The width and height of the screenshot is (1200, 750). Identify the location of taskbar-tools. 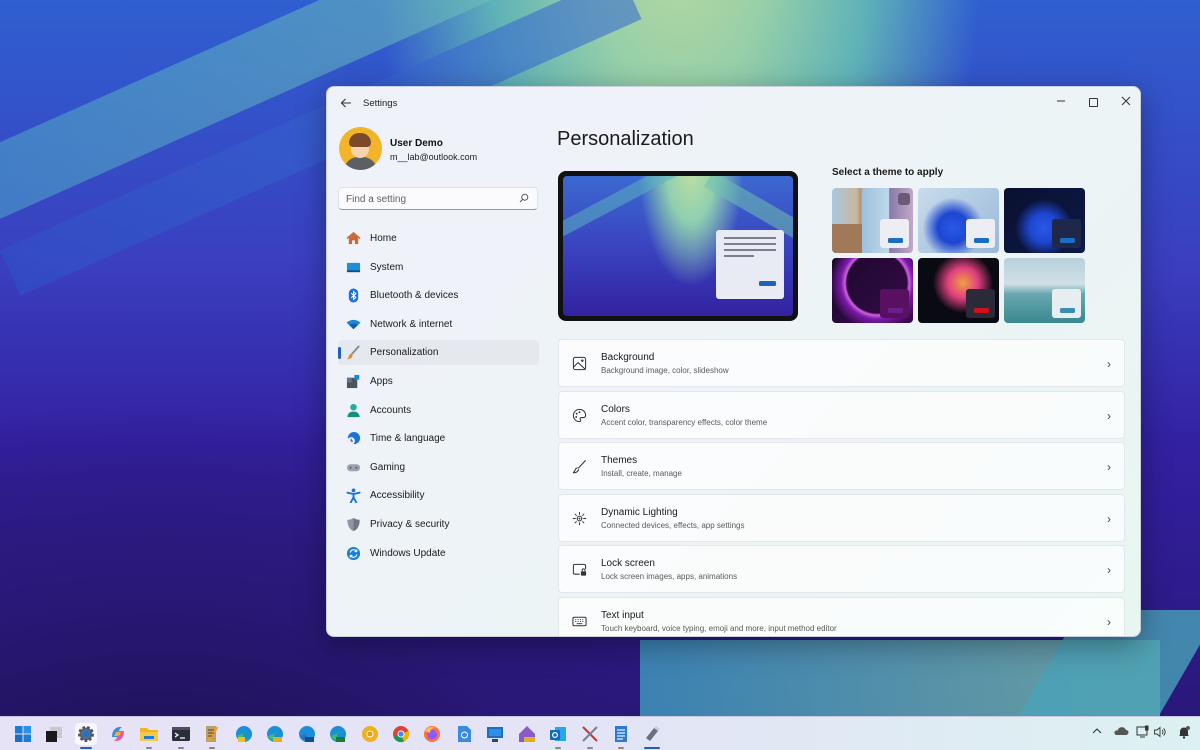
(212, 736).